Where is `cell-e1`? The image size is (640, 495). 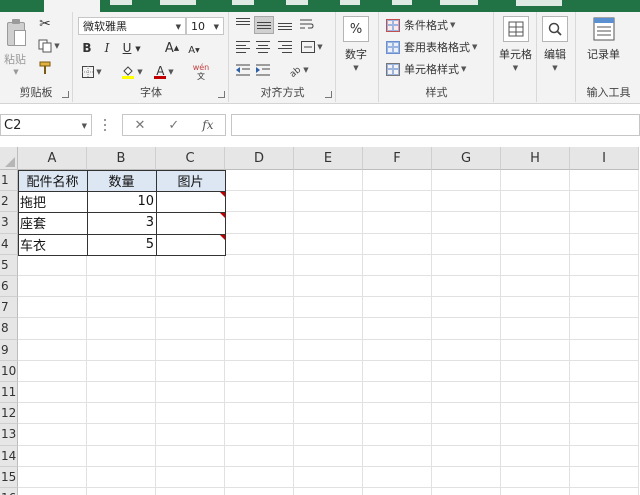 cell-e1 is located at coordinates (328, 181).